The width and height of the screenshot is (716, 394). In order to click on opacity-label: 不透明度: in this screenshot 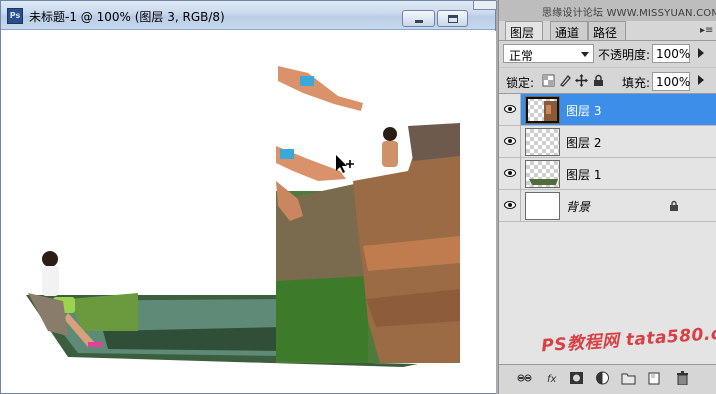, I will do `click(624, 55)`.